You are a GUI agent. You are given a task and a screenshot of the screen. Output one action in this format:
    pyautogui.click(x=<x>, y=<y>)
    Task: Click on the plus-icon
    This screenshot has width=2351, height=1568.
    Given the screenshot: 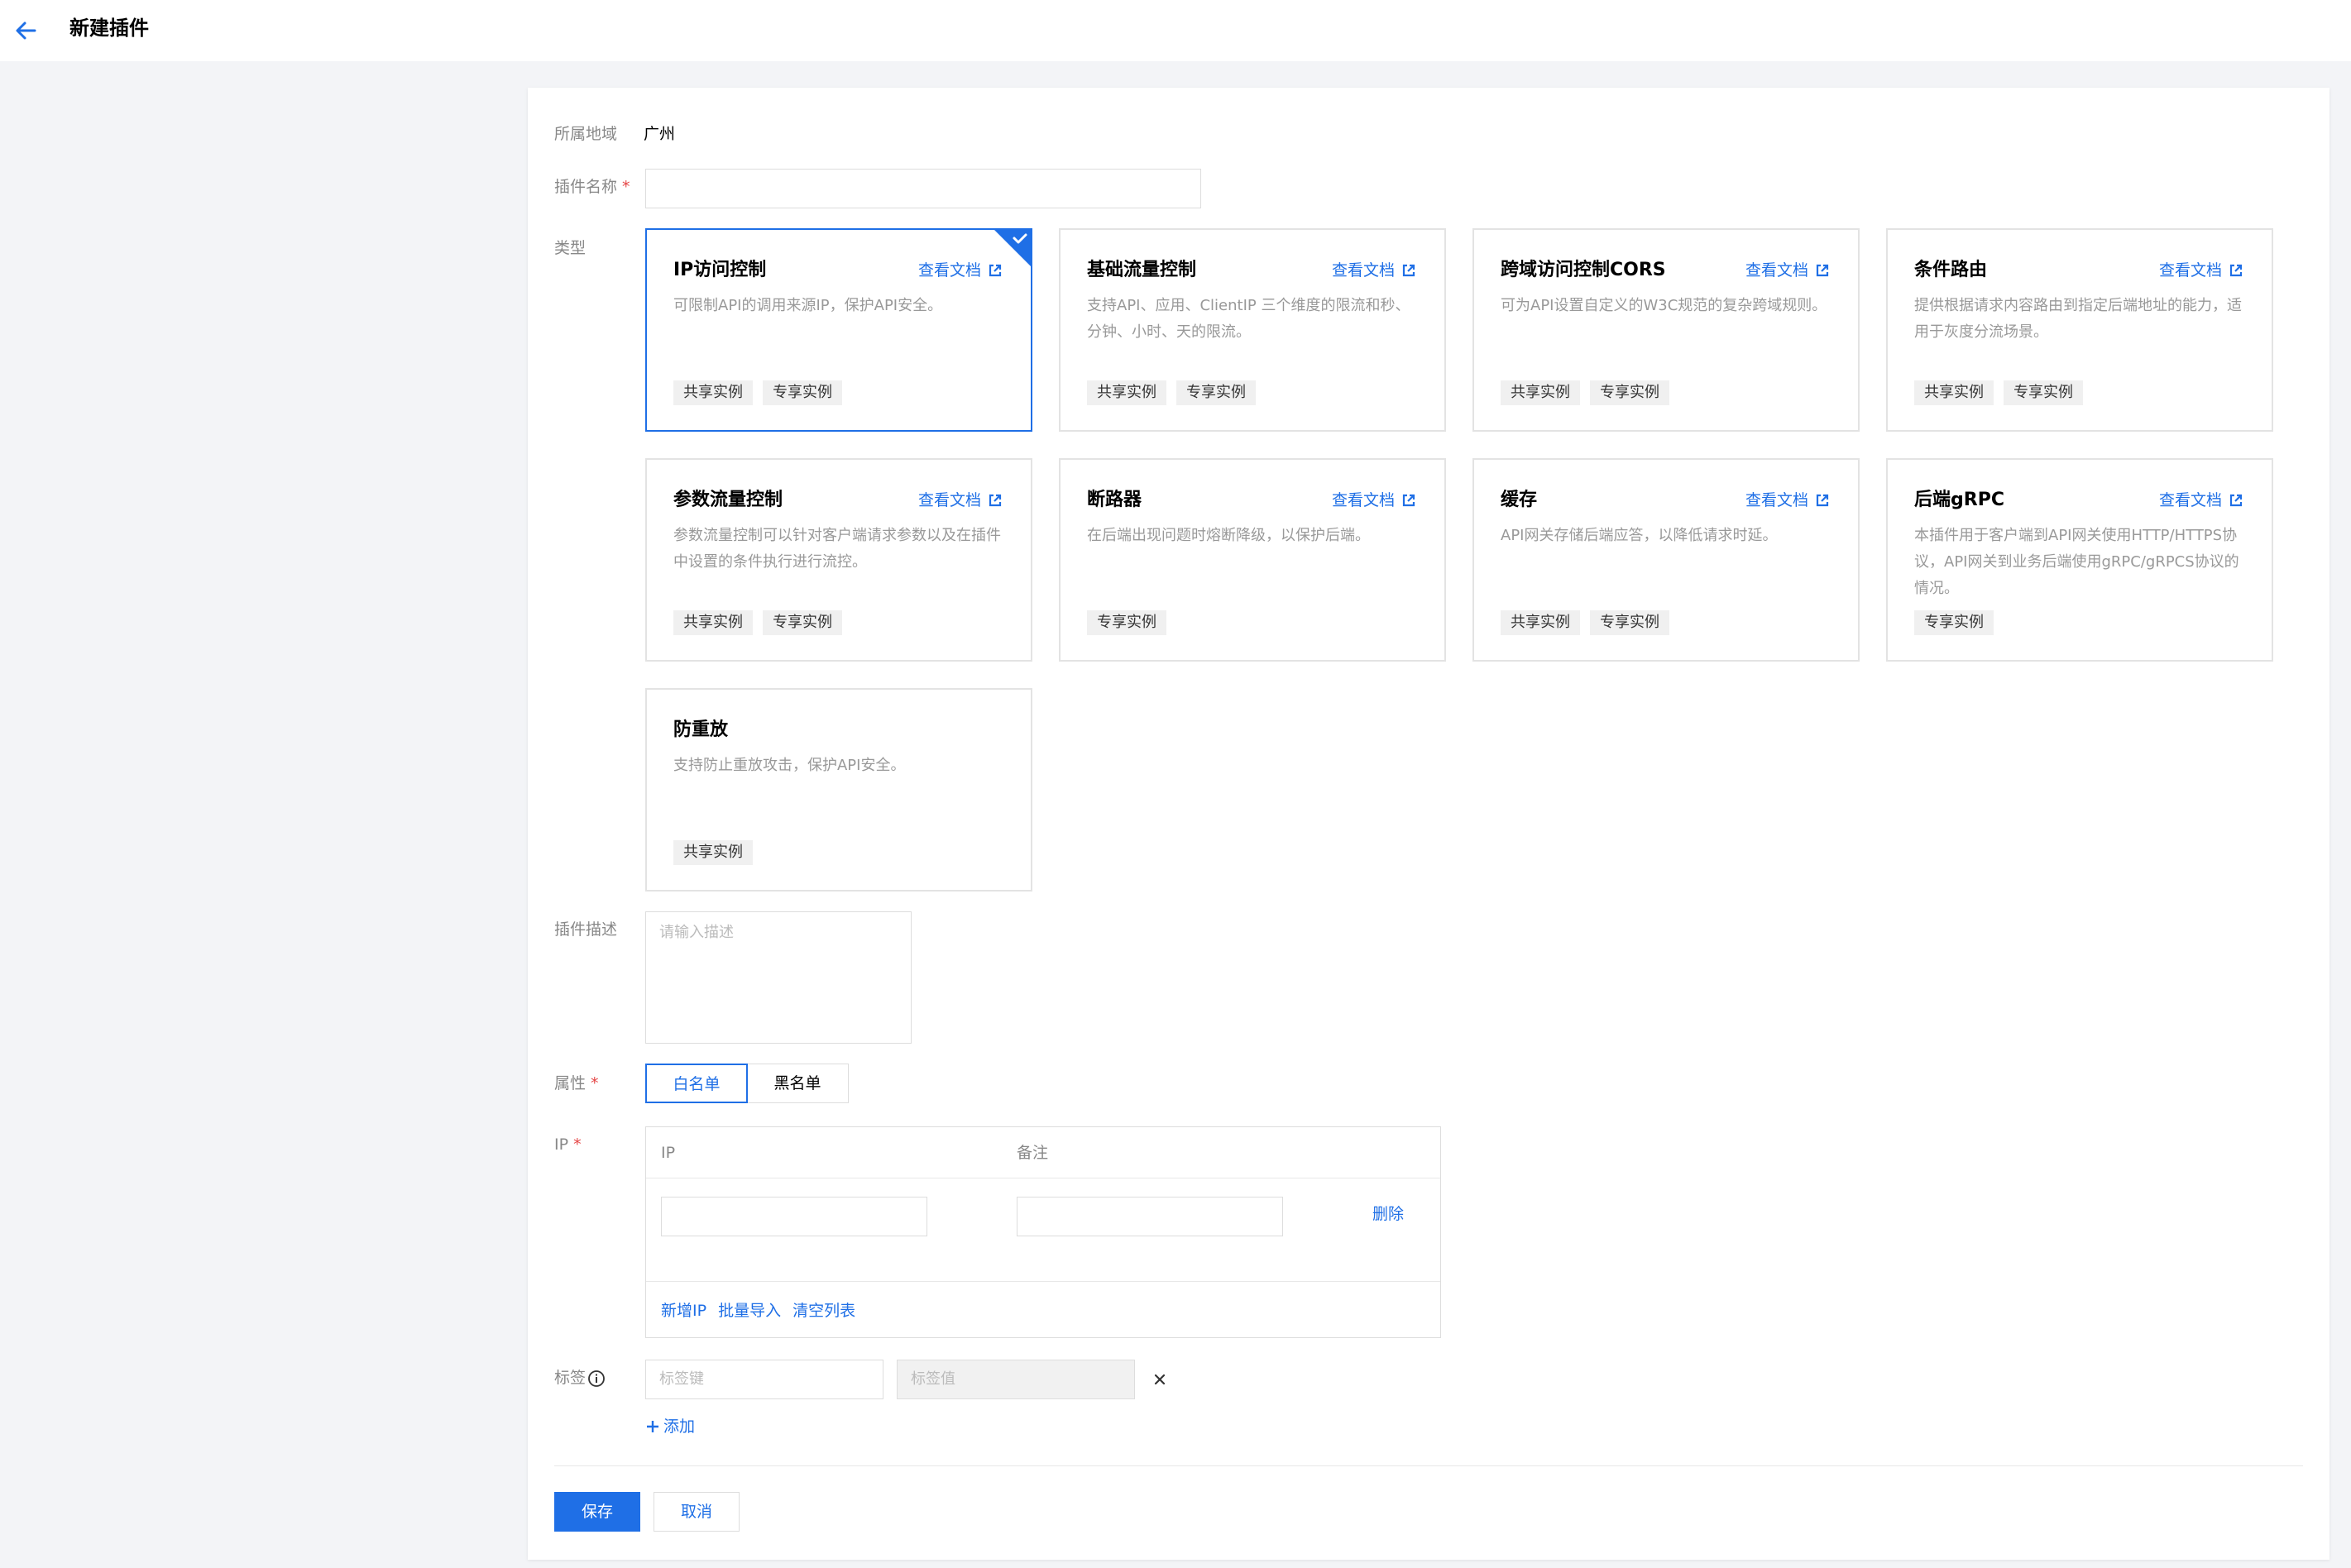 What is the action you would take?
    pyautogui.click(x=652, y=1426)
    